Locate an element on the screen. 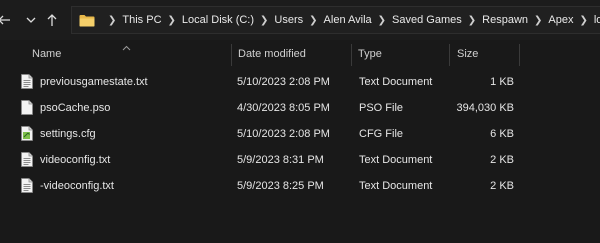 Image resolution: width=600 pixels, height=243 pixels. column-header-row: Name Date modified Type Size is located at coordinates (300, 54).